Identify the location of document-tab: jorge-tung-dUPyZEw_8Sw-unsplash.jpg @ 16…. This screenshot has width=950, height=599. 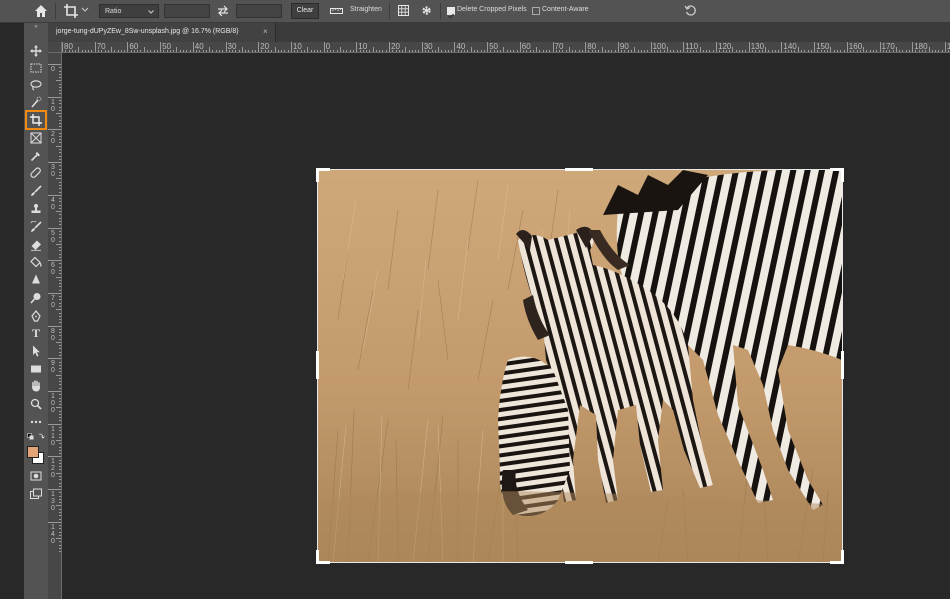
(162, 32).